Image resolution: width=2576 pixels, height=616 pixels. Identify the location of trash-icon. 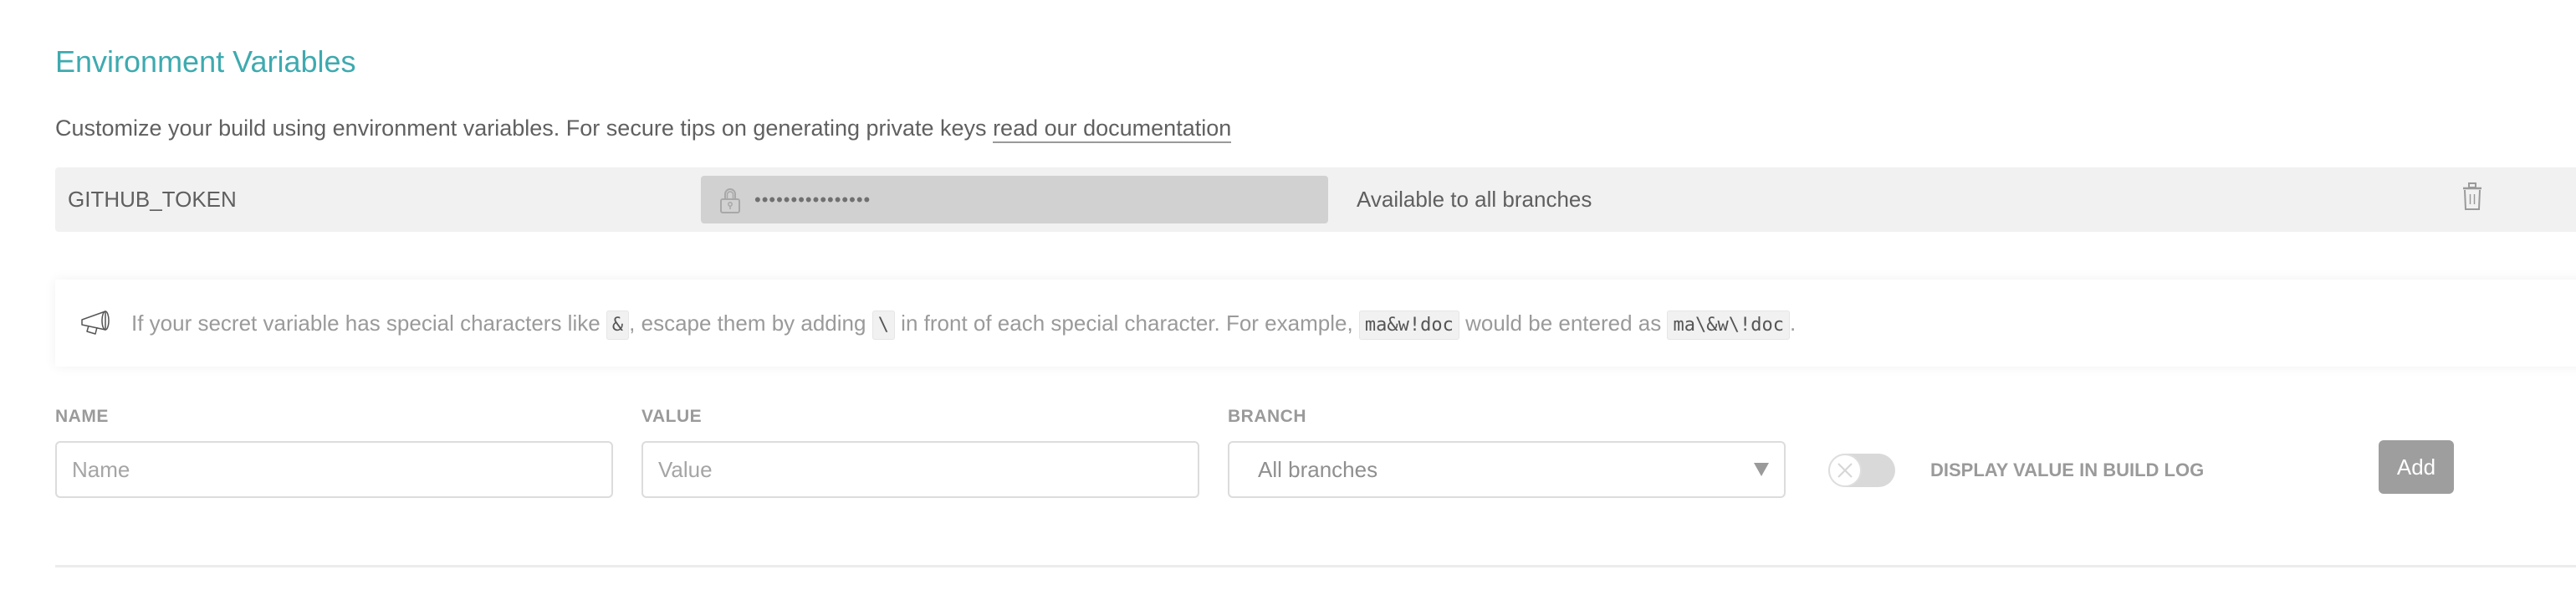
(2472, 196).